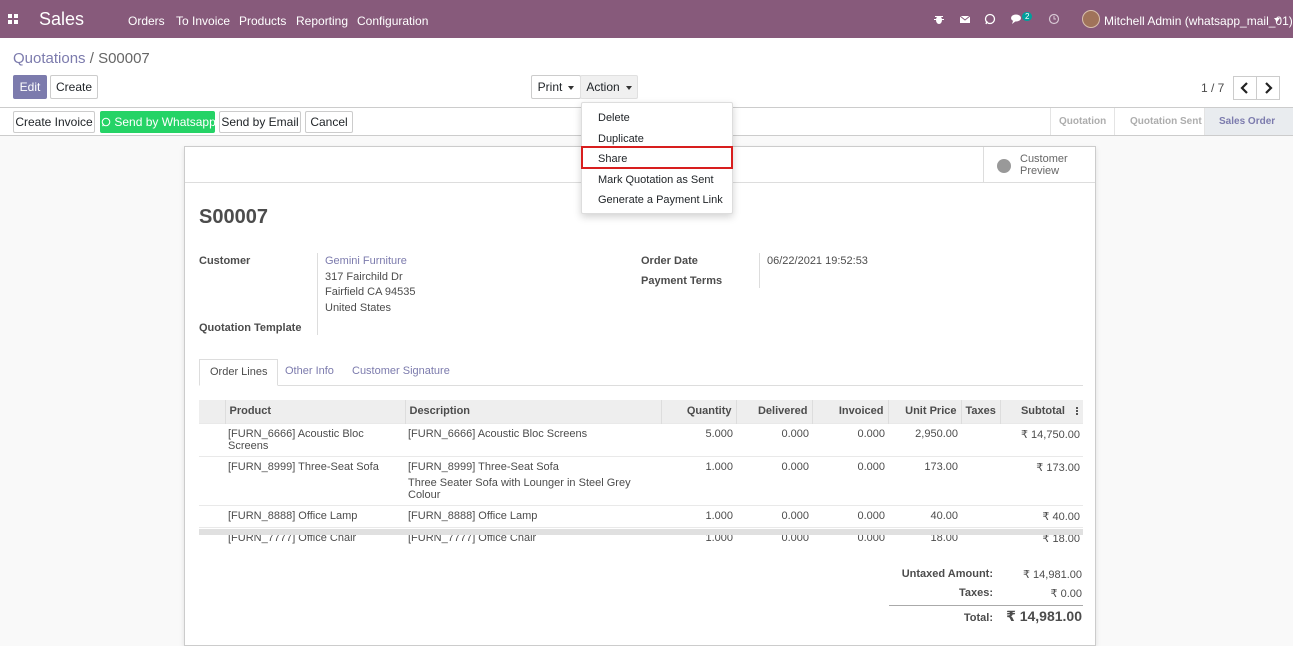 The height and width of the screenshot is (646, 1293). Describe the element at coordinates (1016, 19) in the screenshot. I see `chat-icon` at that location.